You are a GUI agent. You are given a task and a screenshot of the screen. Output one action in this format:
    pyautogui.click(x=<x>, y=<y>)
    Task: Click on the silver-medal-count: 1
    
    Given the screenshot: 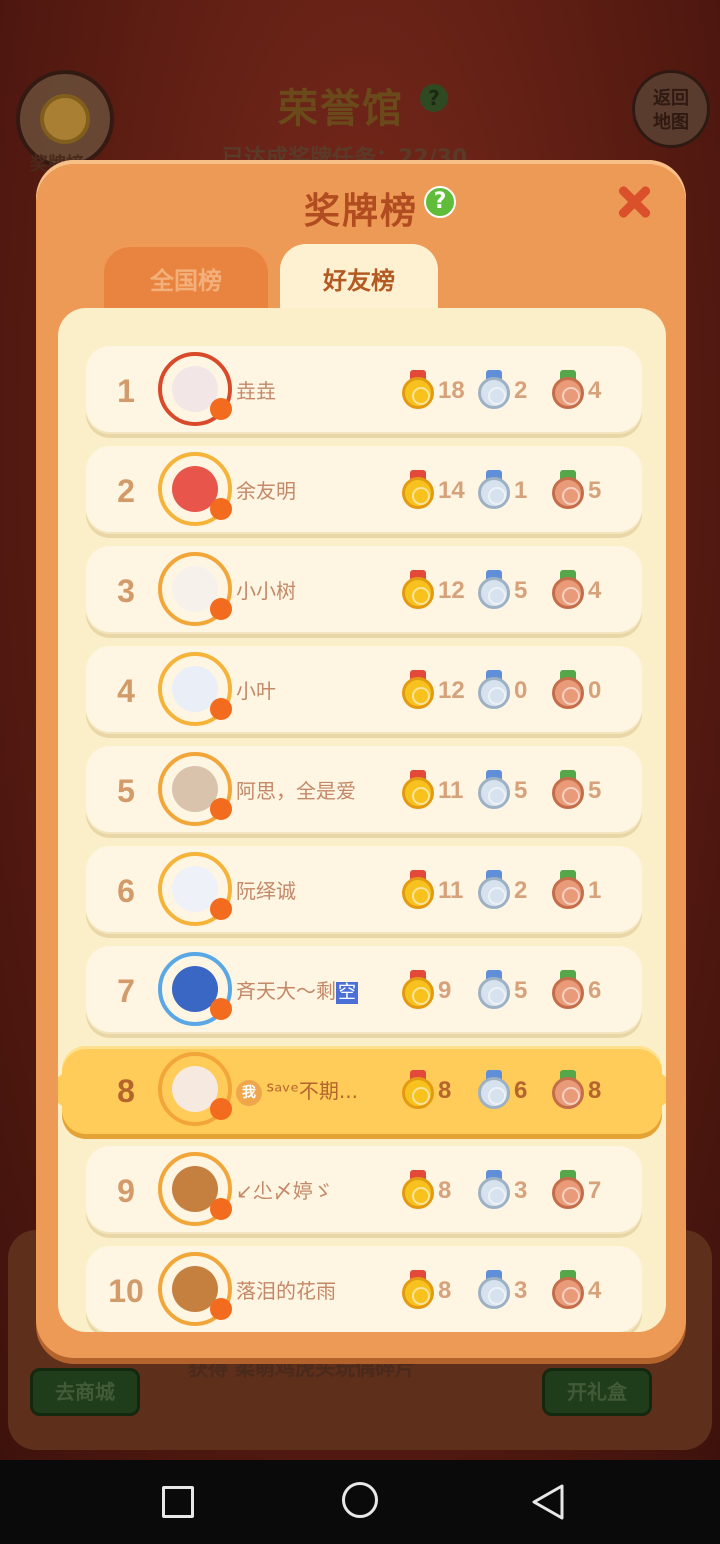 What is the action you would take?
    pyautogui.click(x=521, y=490)
    